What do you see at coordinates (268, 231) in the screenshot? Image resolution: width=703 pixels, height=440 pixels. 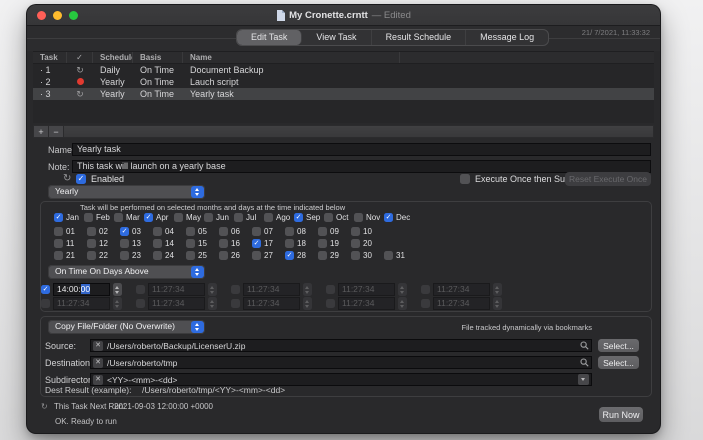 I see `day-07: 07` at bounding box center [268, 231].